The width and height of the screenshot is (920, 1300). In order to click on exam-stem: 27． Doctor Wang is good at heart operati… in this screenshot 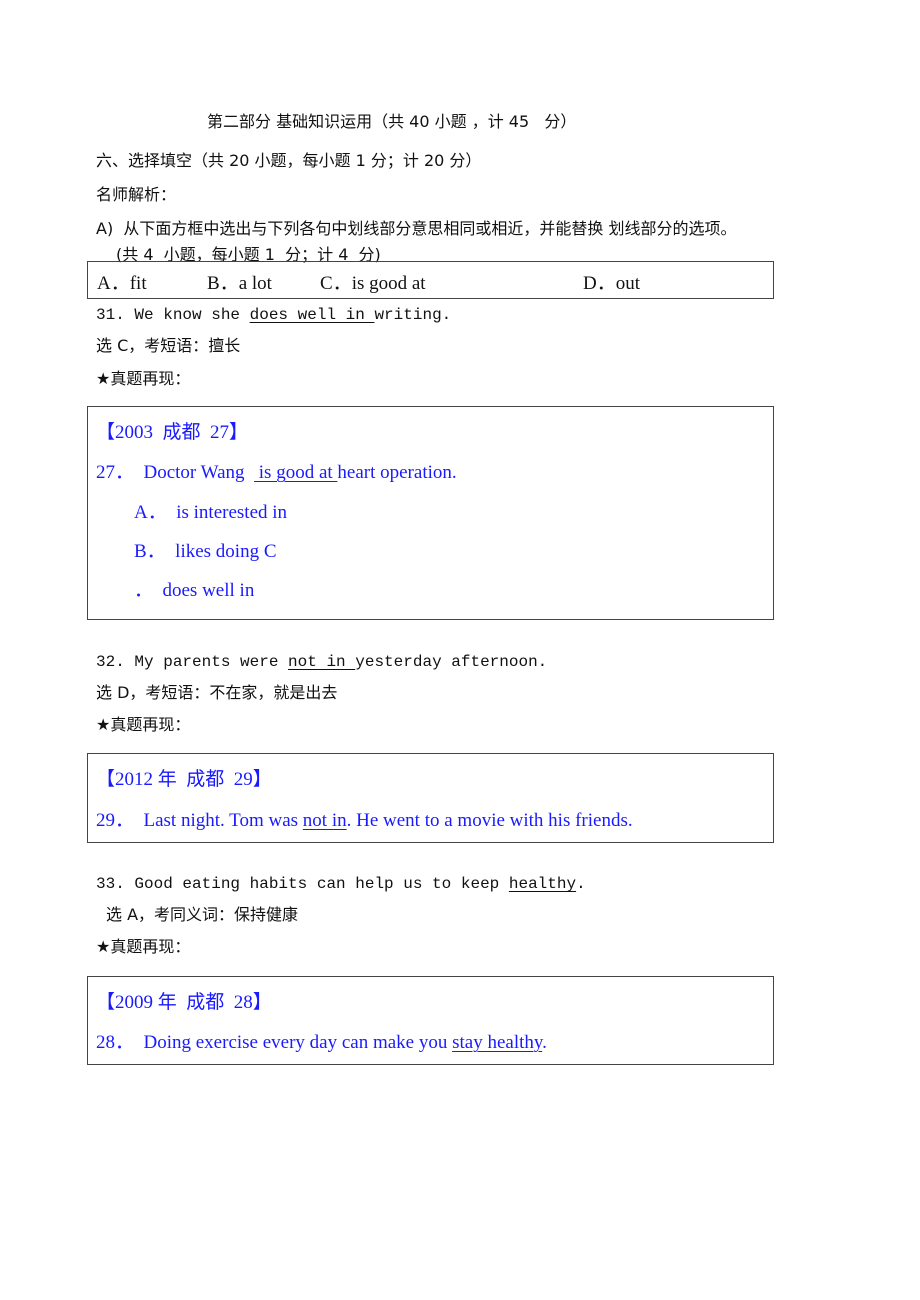, I will do `click(276, 472)`.